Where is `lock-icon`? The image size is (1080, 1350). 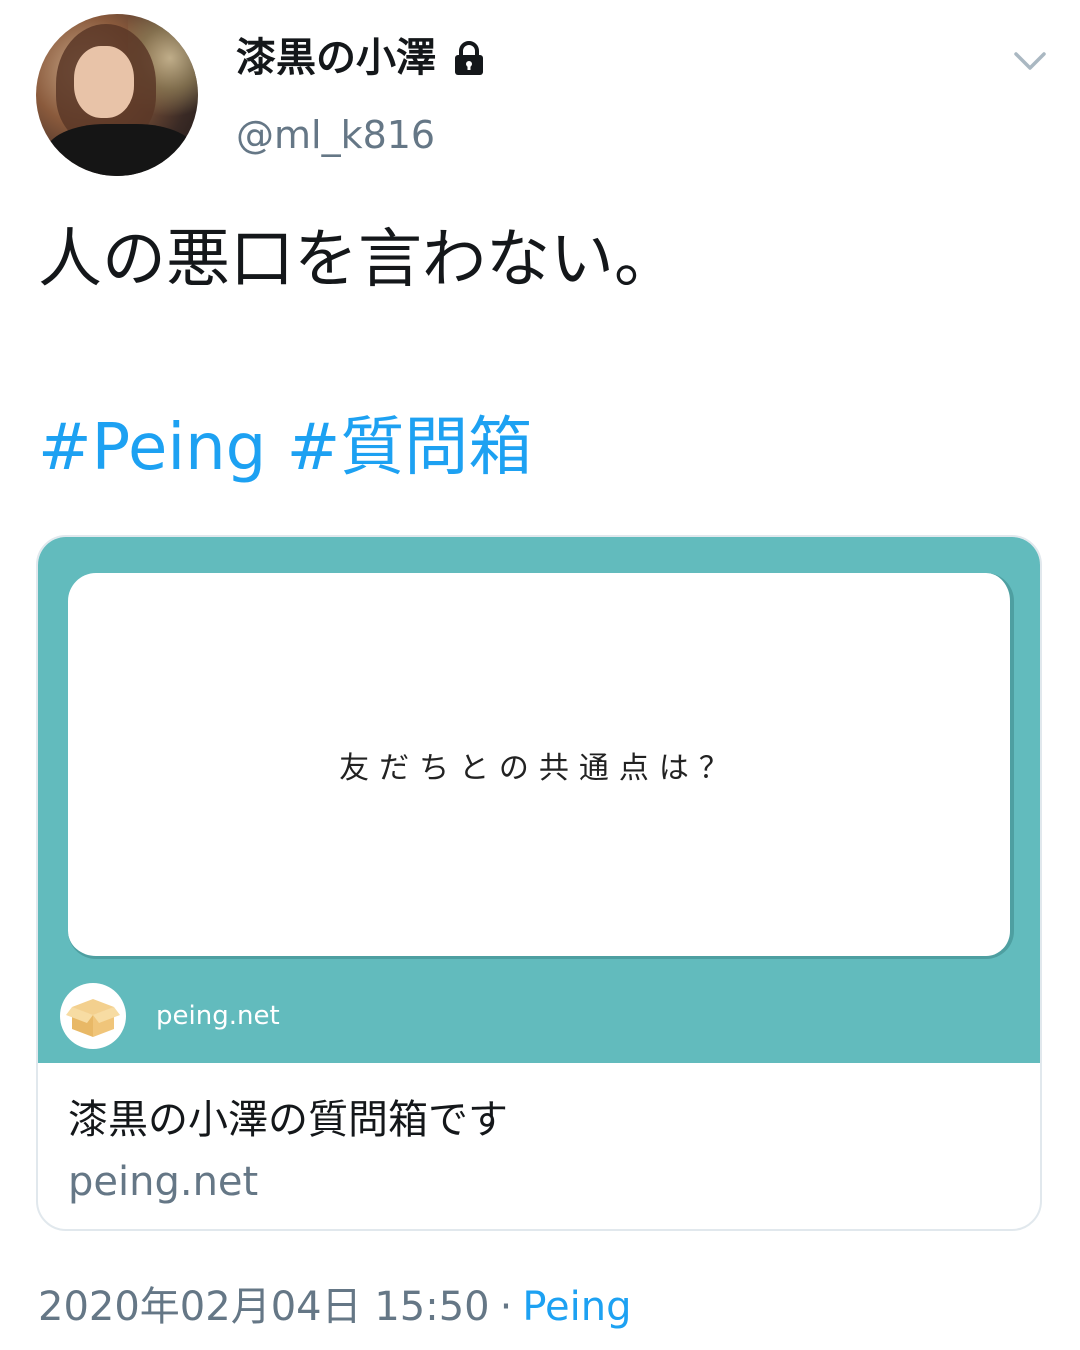
lock-icon is located at coordinates (469, 58).